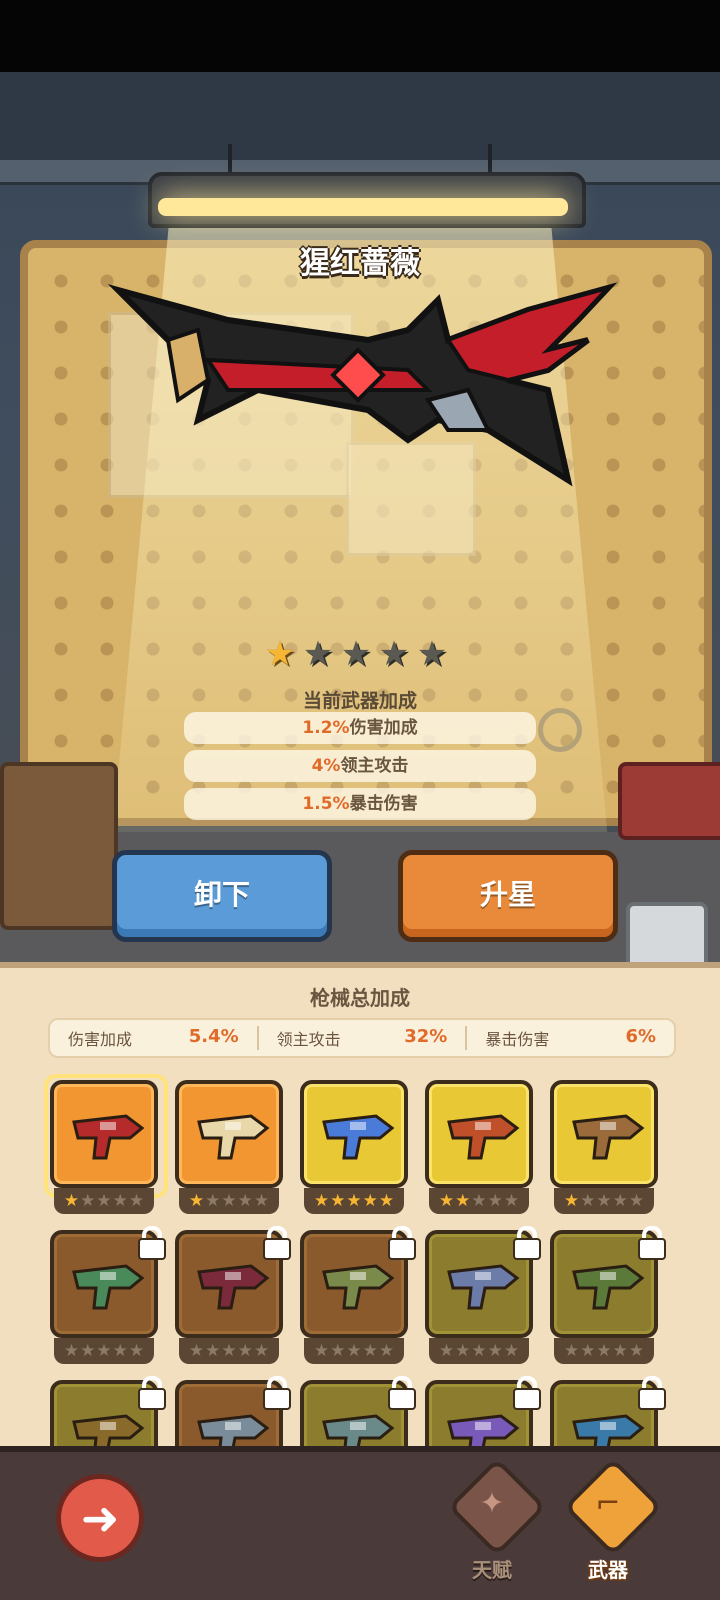 This screenshot has width=720, height=1600. What do you see at coordinates (495, 1523) in the screenshot?
I see `nav-talent: ✦ 天赋` at bounding box center [495, 1523].